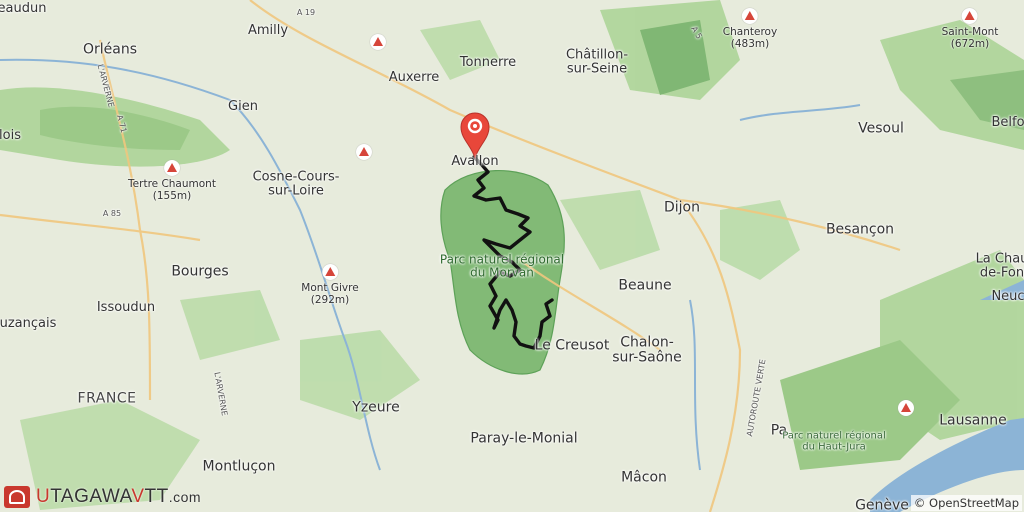  What do you see at coordinates (970, 29) in the screenshot?
I see `peak-saint-mont: Saint-Mont (672m)` at bounding box center [970, 29].